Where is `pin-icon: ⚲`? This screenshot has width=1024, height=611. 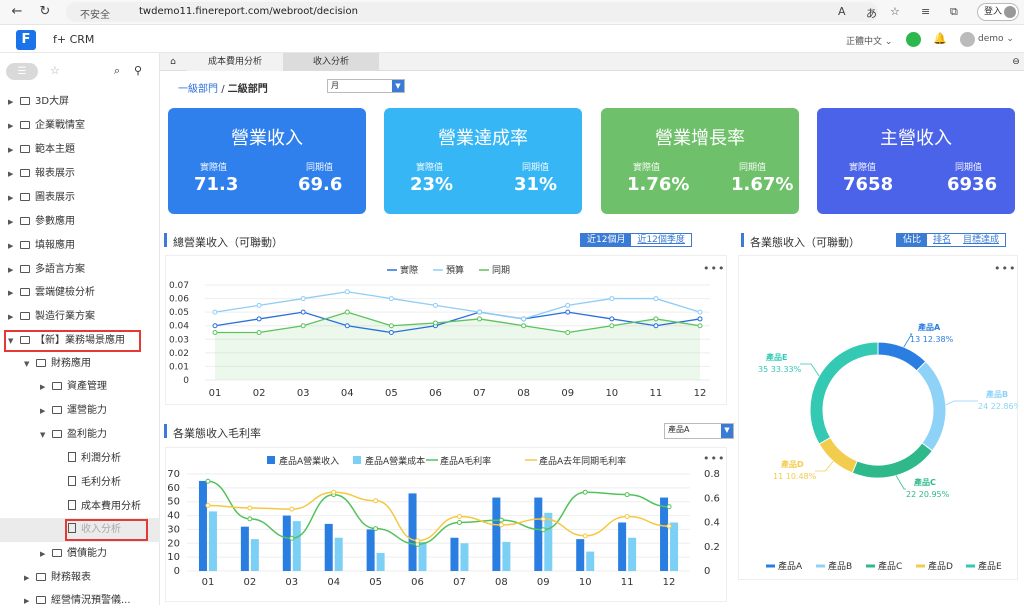
pin-icon: ⚲ is located at coordinates (138, 70).